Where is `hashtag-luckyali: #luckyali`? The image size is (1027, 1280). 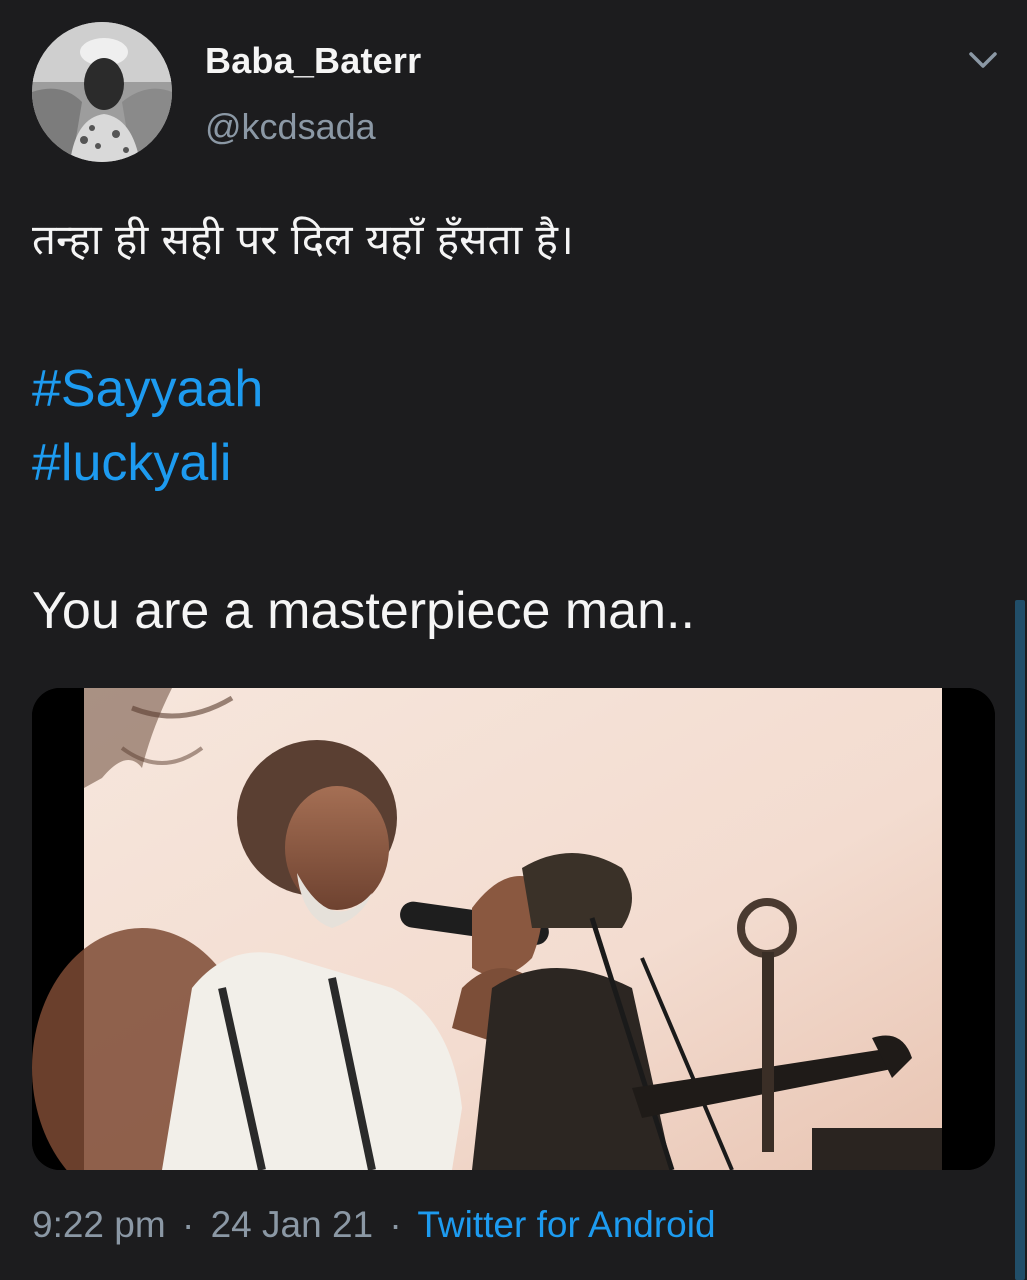 hashtag-luckyali: #luckyali is located at coordinates (147, 463).